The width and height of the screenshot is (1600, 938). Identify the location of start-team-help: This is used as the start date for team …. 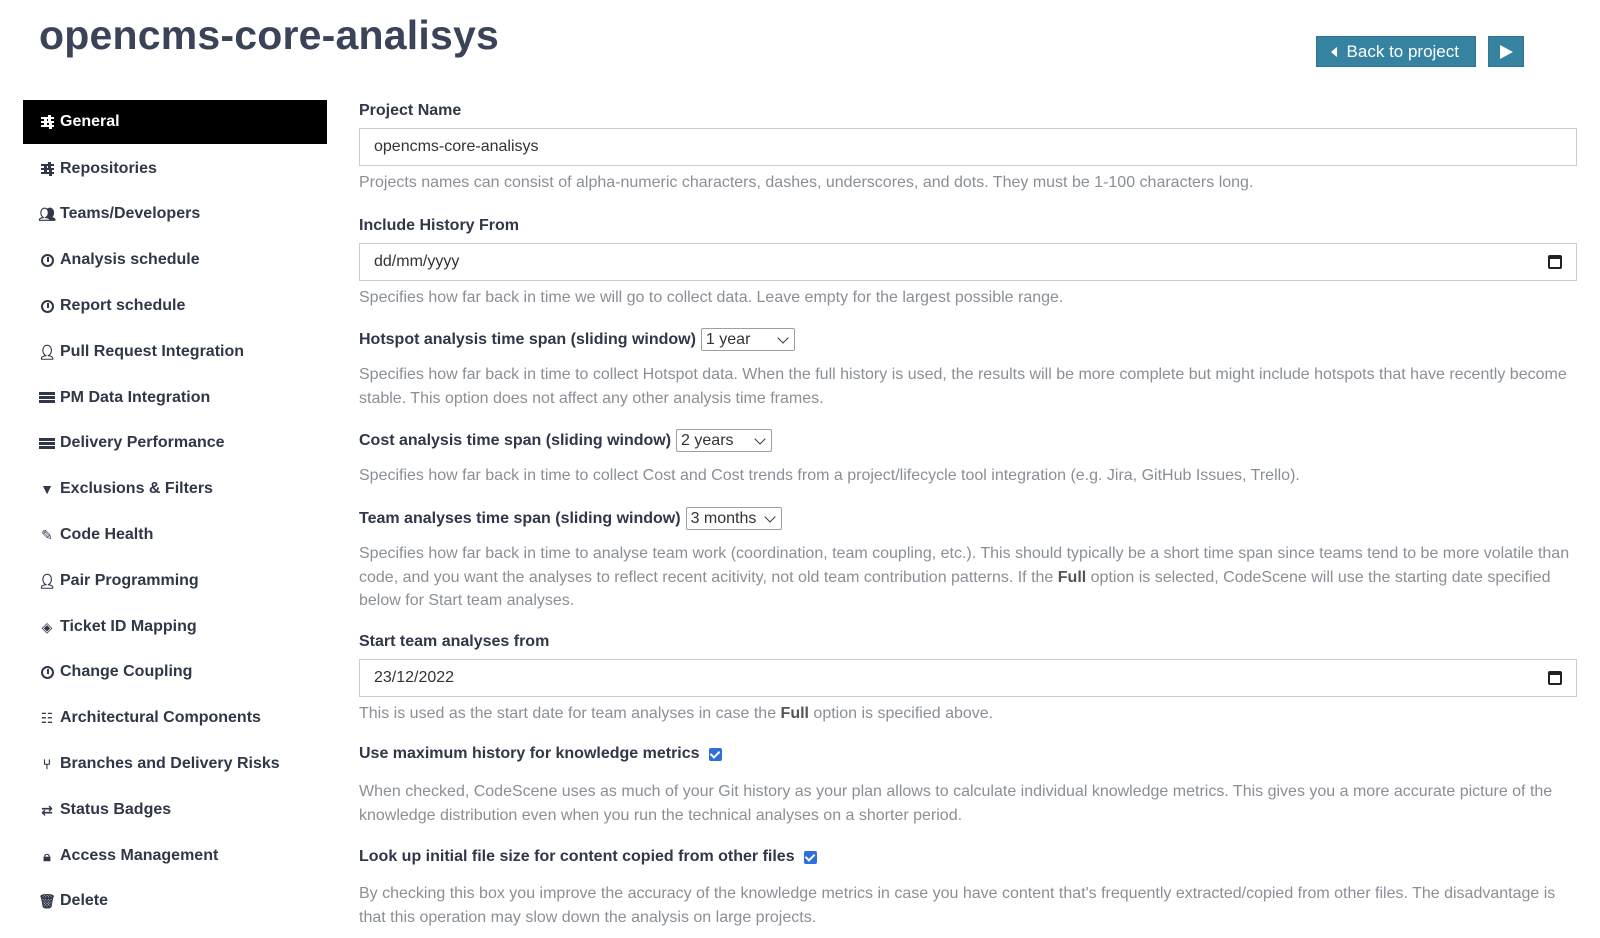
(676, 713).